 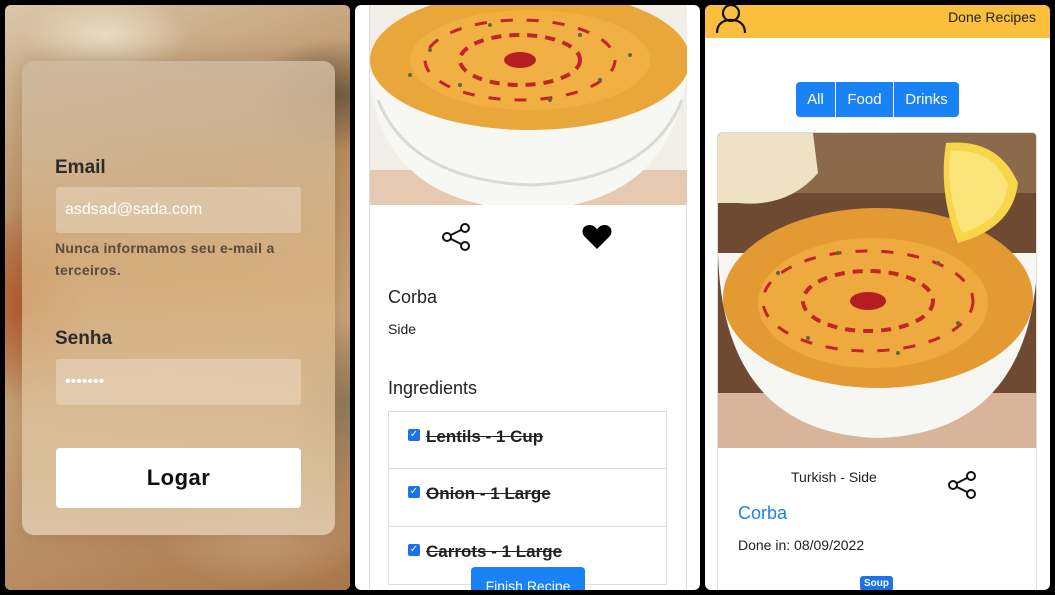 What do you see at coordinates (528, 105) in the screenshot?
I see `recipe-photo` at bounding box center [528, 105].